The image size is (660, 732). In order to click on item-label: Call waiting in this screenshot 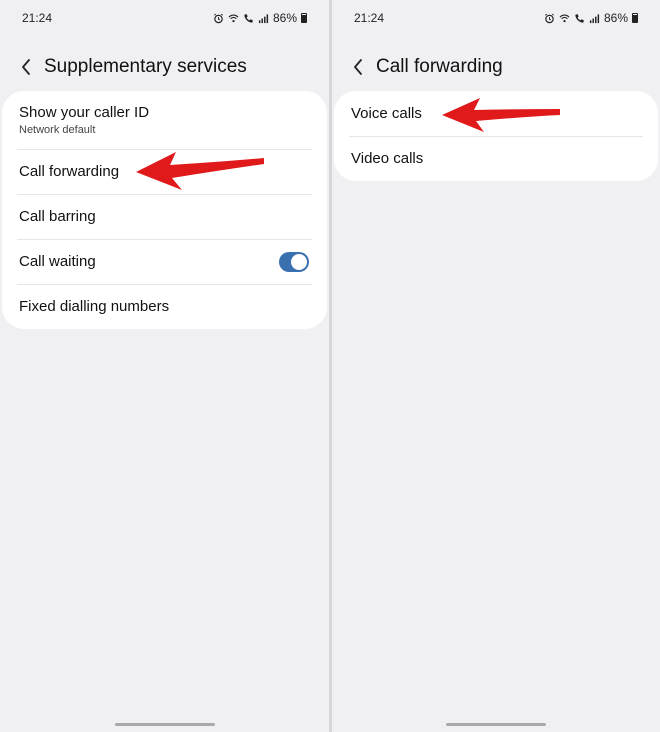, I will do `click(57, 261)`.